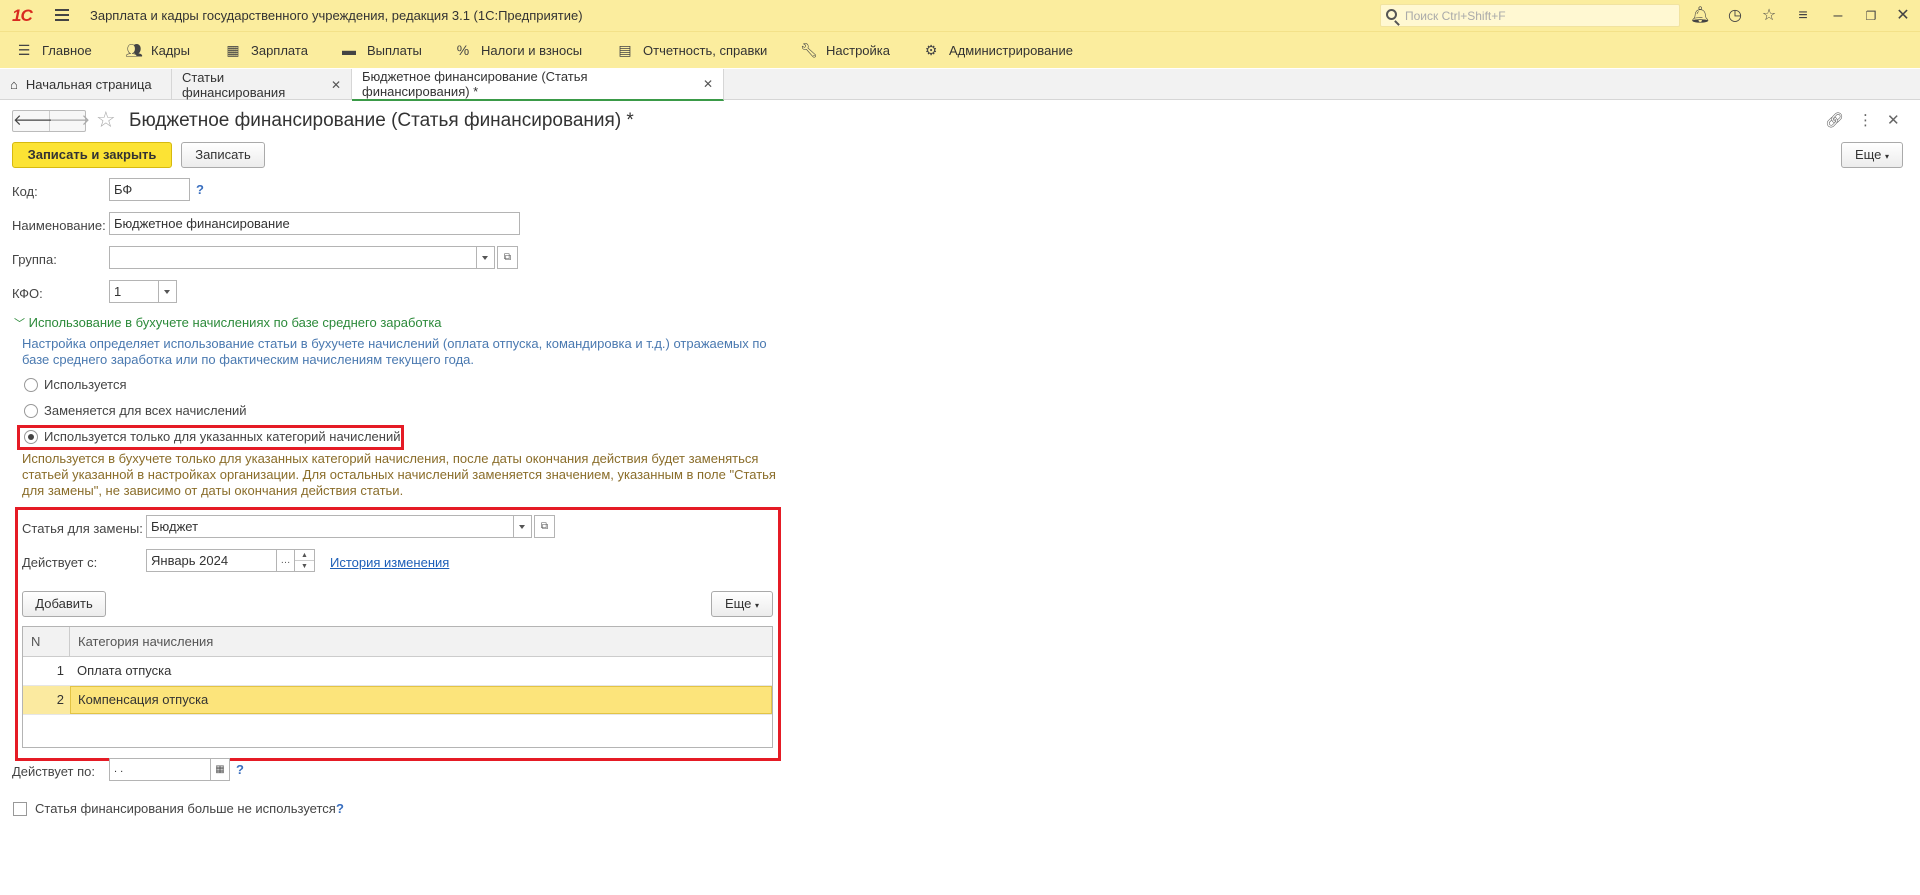 The width and height of the screenshot is (1920, 895). What do you see at coordinates (22, 15) in the screenshot?
I see `app-logo: 1С` at bounding box center [22, 15].